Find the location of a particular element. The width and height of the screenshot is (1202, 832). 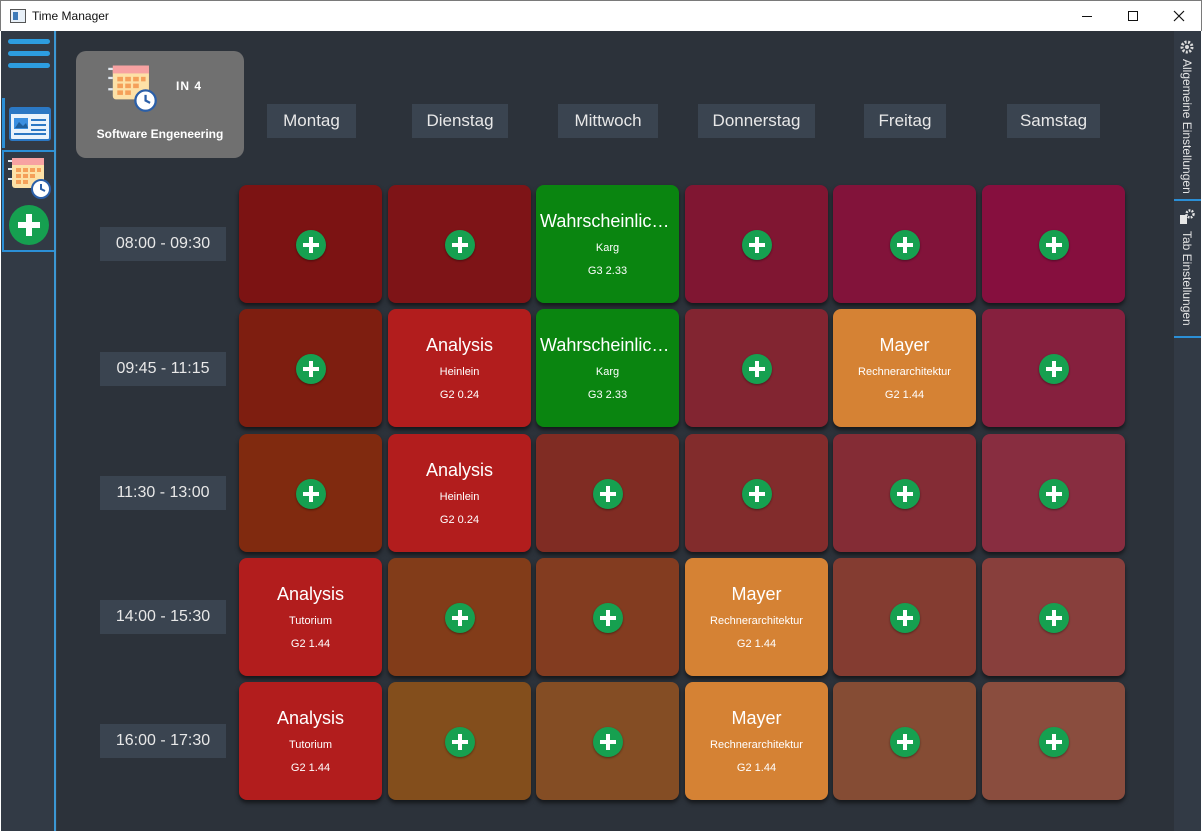

menu-button is located at coordinates (29, 55).